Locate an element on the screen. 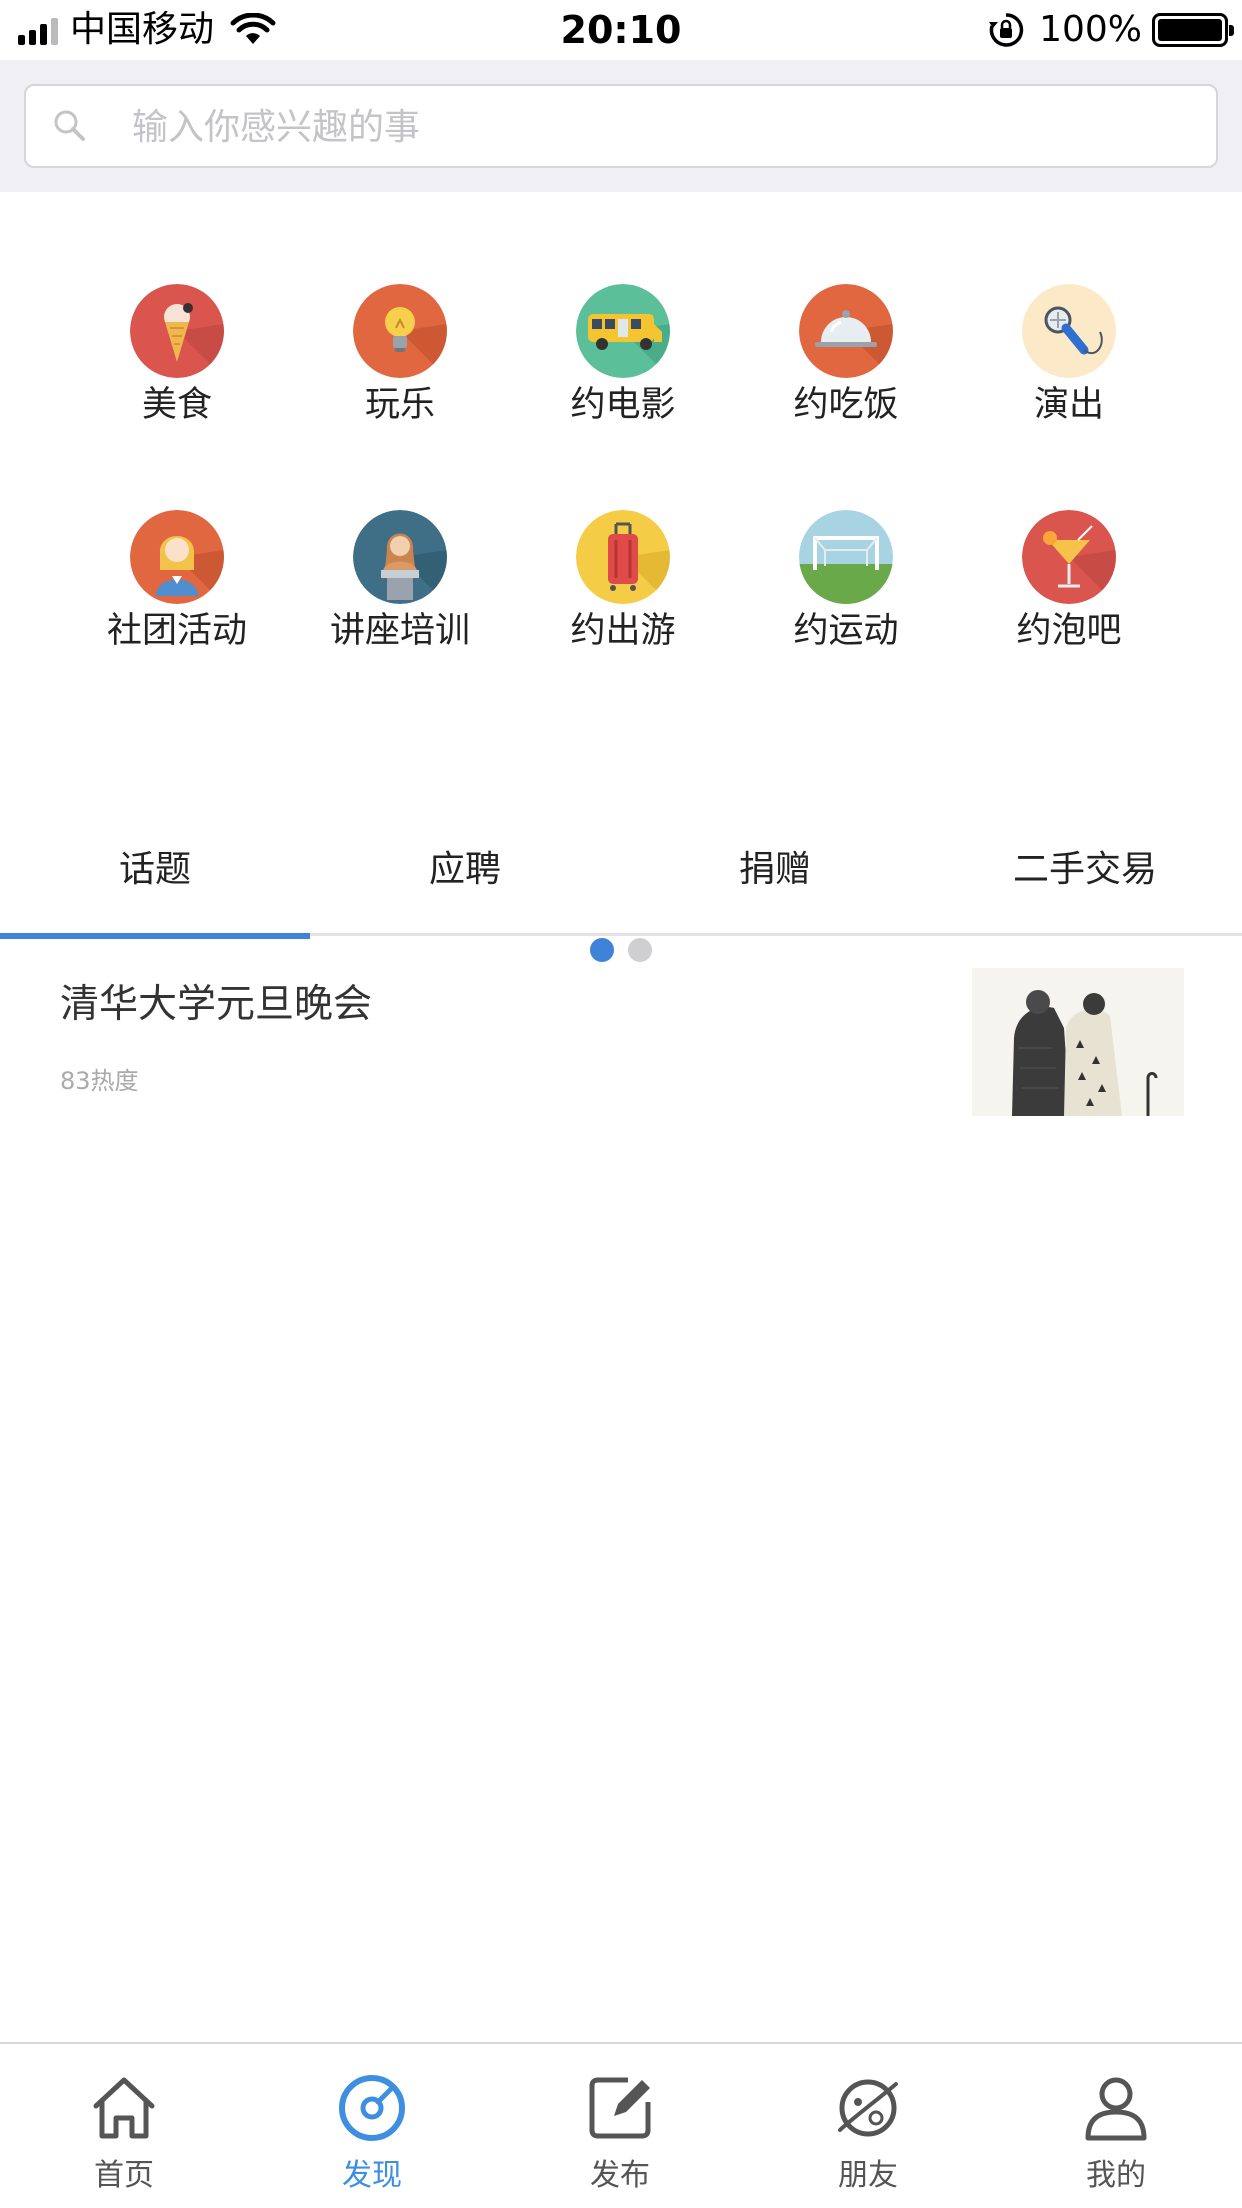  search-box is located at coordinates (621, 126).